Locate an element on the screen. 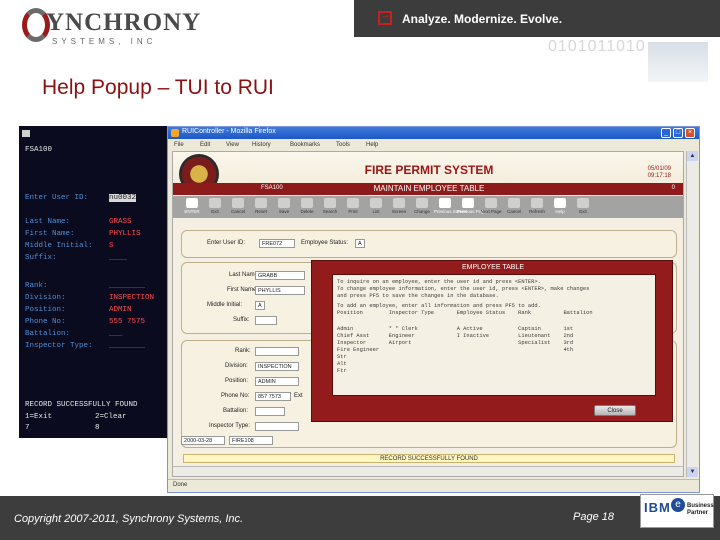 The width and height of the screenshot is (720, 540). toolbar-button: Search is located at coordinates (330, 208).